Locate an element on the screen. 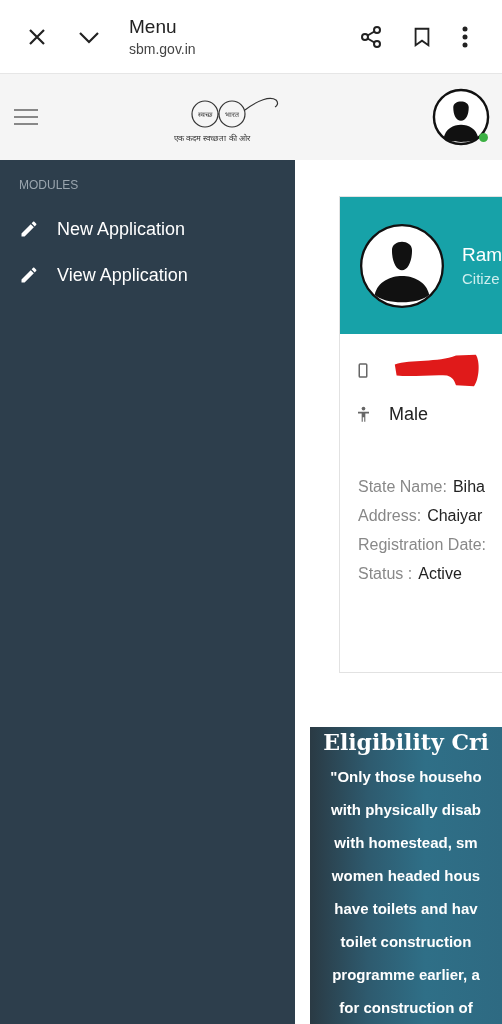 This screenshot has width=502, height=1024. detail-value: Biha is located at coordinates (468, 487).